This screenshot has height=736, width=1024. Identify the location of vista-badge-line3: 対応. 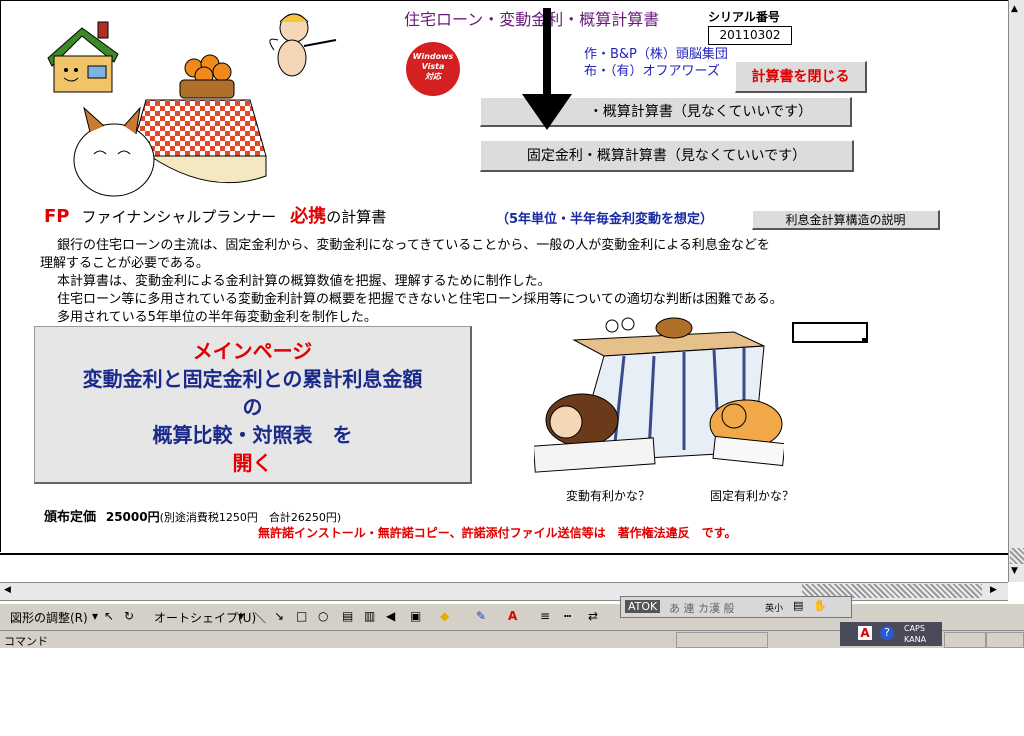
(433, 76).